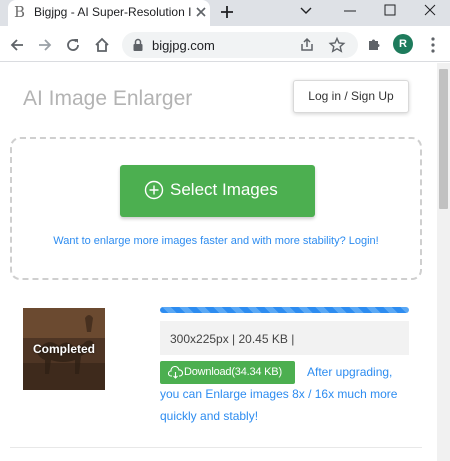  Describe the element at coordinates (233, 372) in the screenshot. I see `download-label: Download(34.34 KB)` at that location.